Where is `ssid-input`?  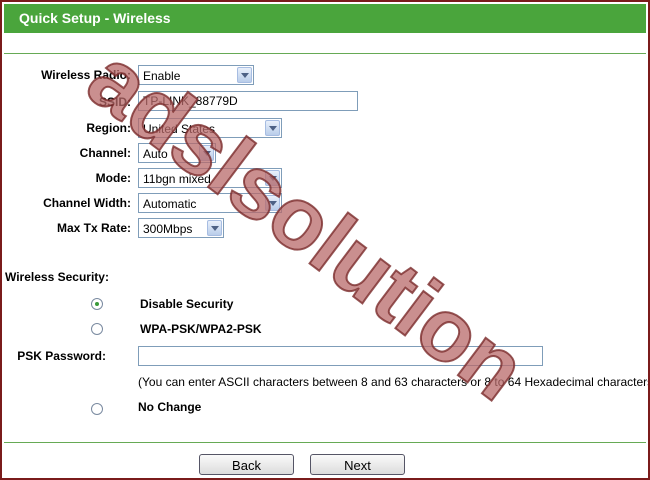 ssid-input is located at coordinates (248, 101).